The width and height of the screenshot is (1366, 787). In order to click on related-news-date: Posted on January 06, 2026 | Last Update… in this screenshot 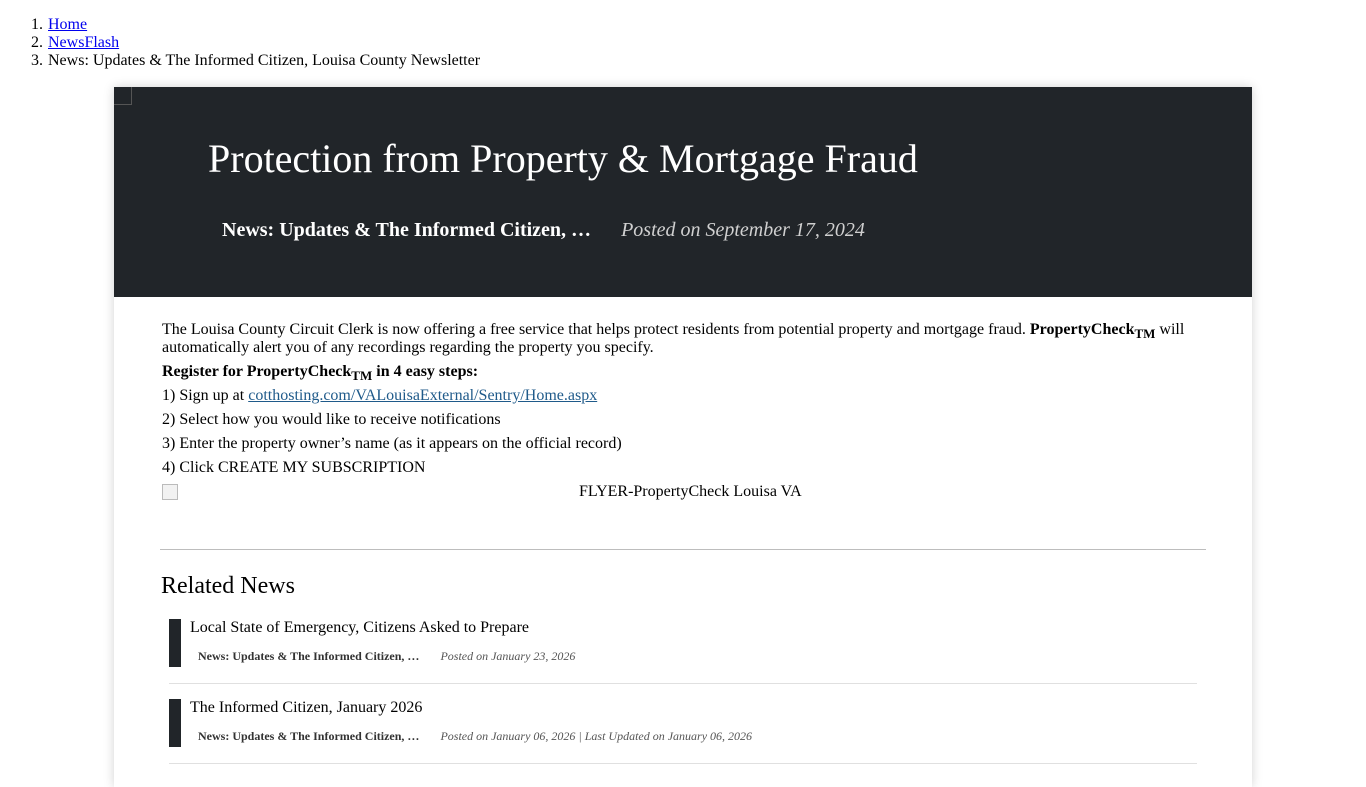, I will do `click(596, 736)`.